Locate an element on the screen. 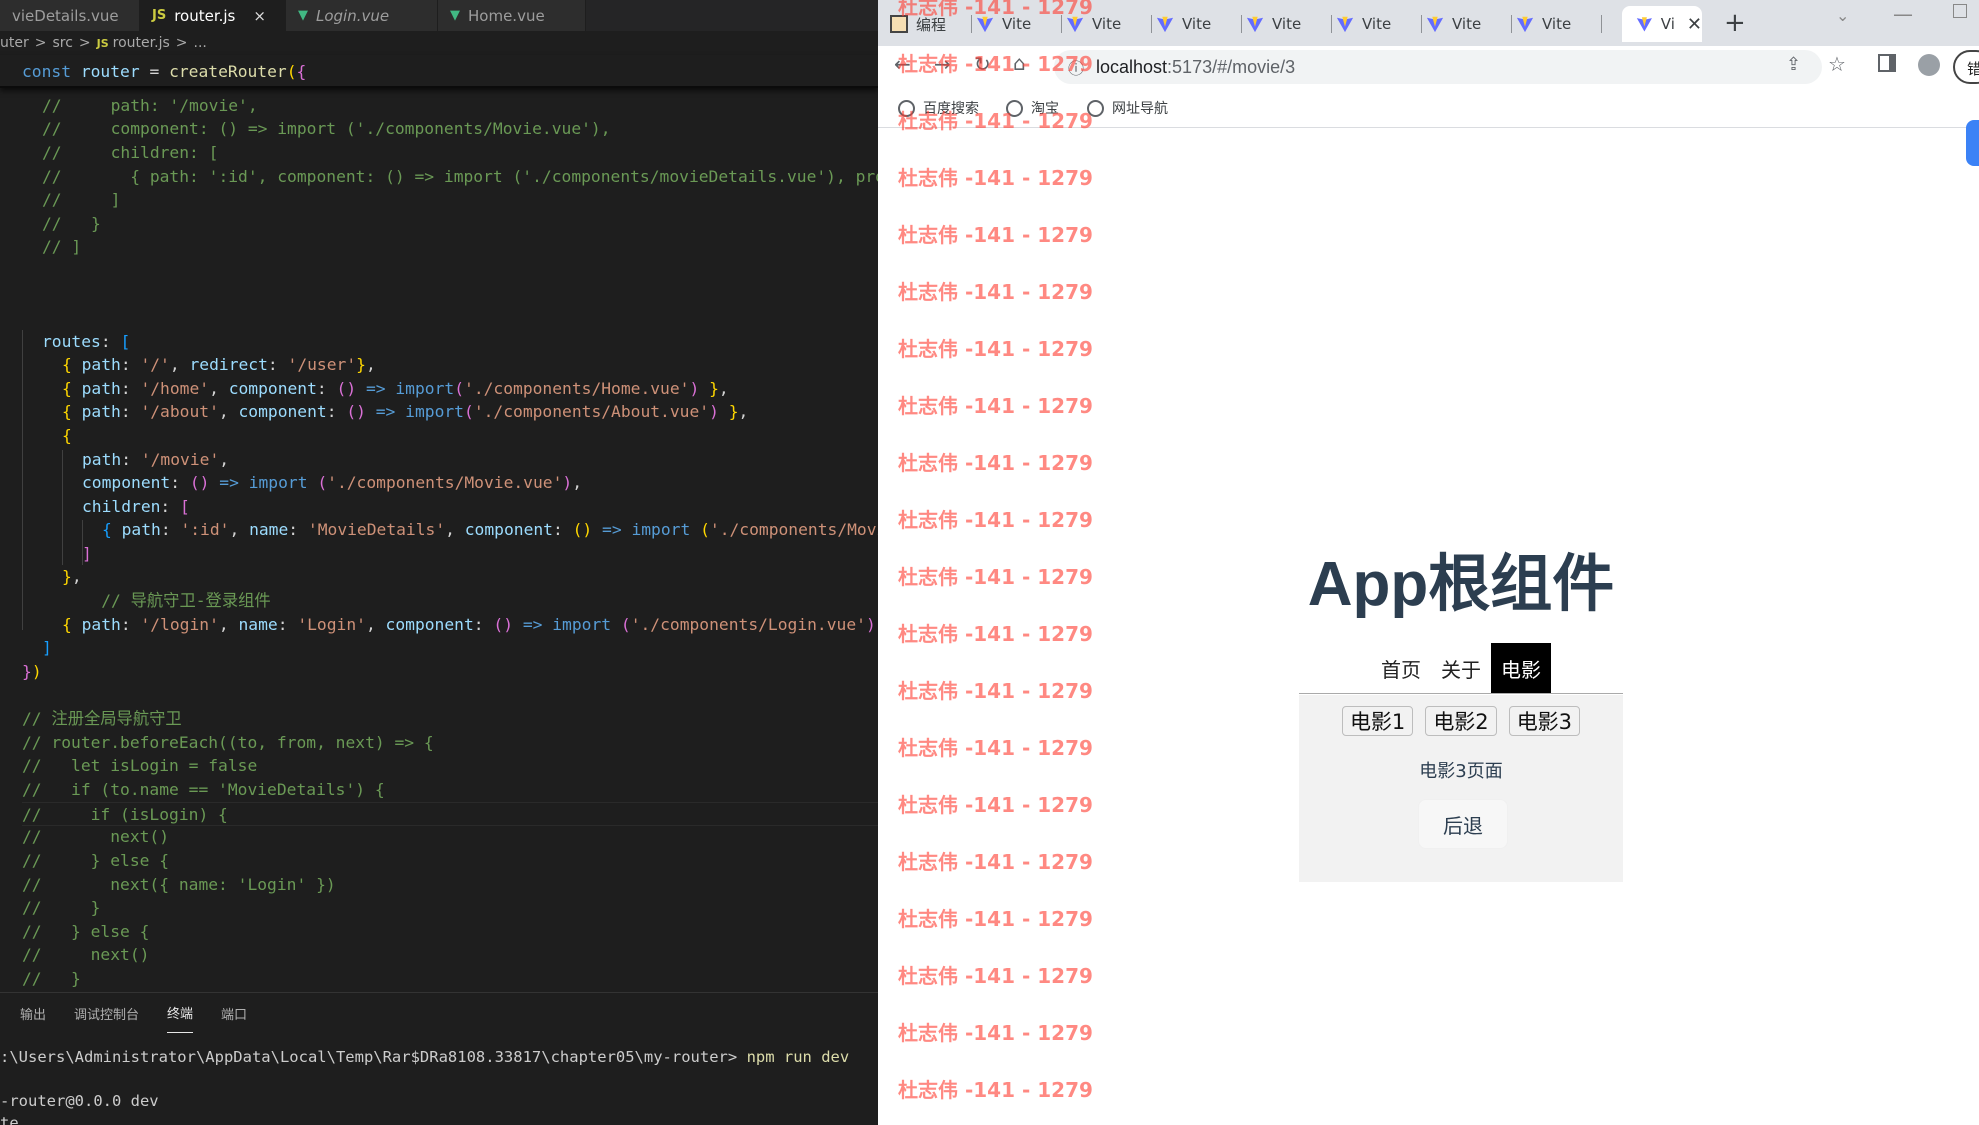 The width and height of the screenshot is (1979, 1125). url-text: localhost:5173/#/movie/3 is located at coordinates (1195, 67).